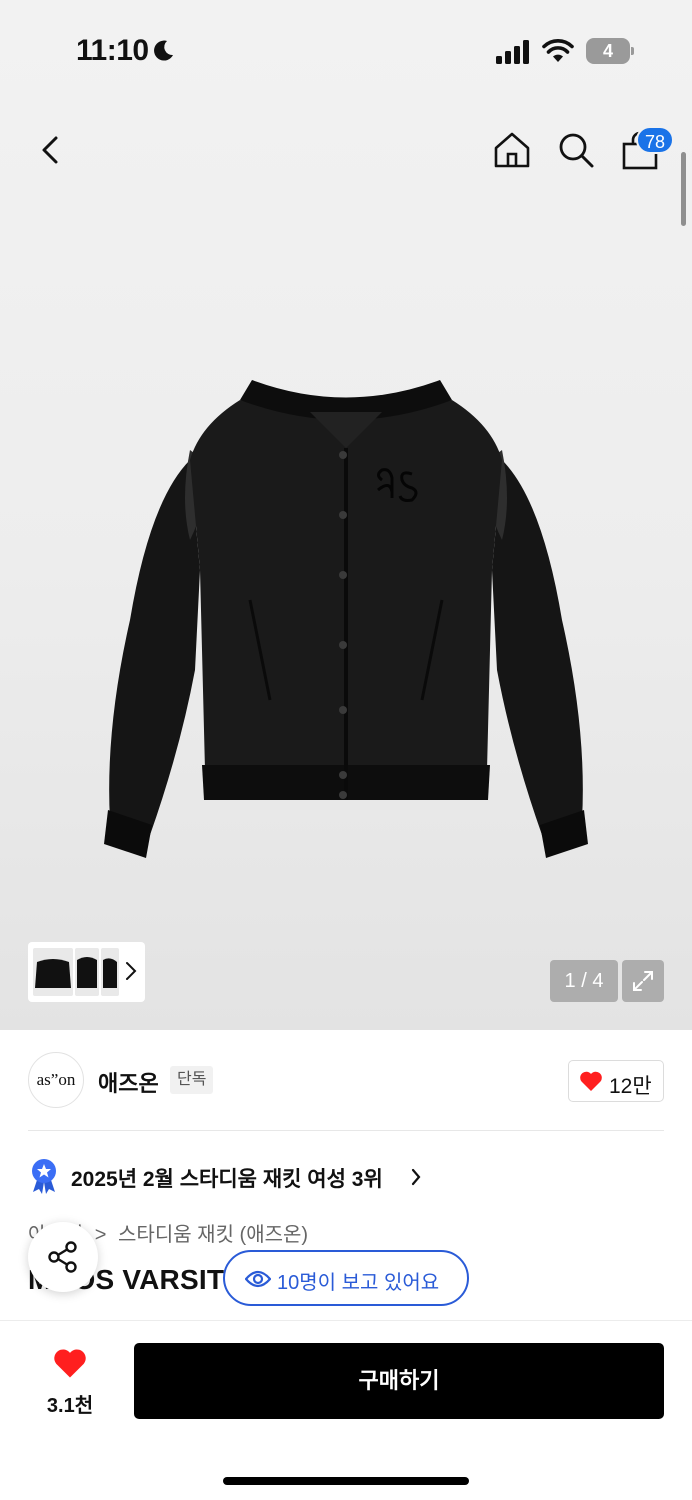 The height and width of the screenshot is (1500, 692). Describe the element at coordinates (70, 1406) in the screenshot. I see `wish-count: 3.1천` at that location.